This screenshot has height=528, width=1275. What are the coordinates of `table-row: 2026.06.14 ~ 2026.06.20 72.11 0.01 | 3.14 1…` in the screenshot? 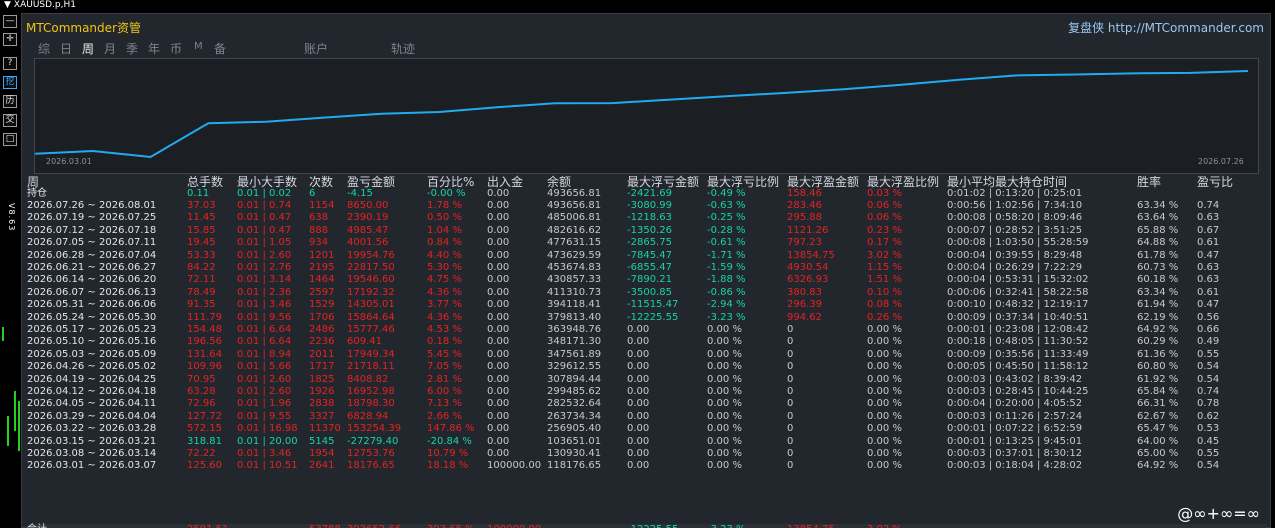 It's located at (647, 280).